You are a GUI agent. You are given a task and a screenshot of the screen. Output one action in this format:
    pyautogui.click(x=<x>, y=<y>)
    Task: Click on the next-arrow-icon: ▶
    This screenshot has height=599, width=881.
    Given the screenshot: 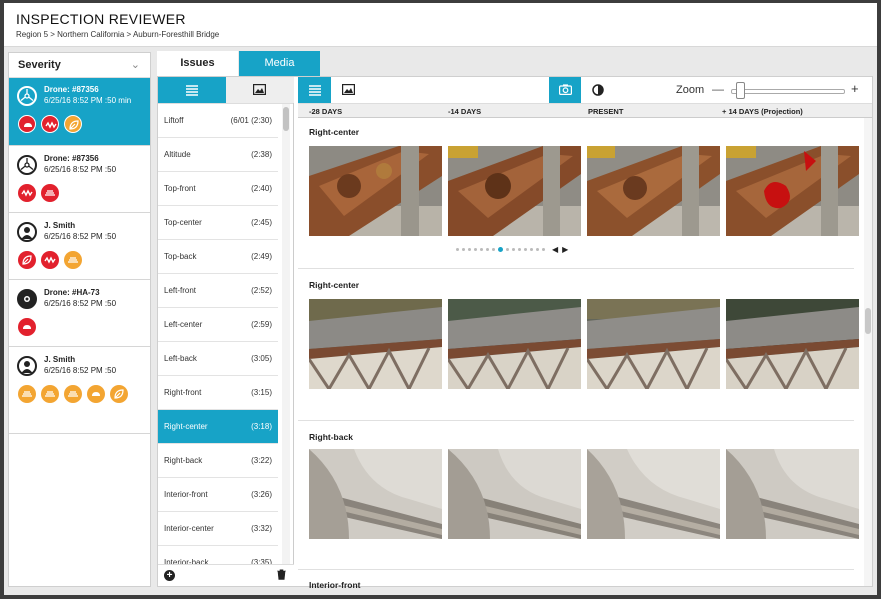 What is the action you would take?
    pyautogui.click(x=565, y=249)
    